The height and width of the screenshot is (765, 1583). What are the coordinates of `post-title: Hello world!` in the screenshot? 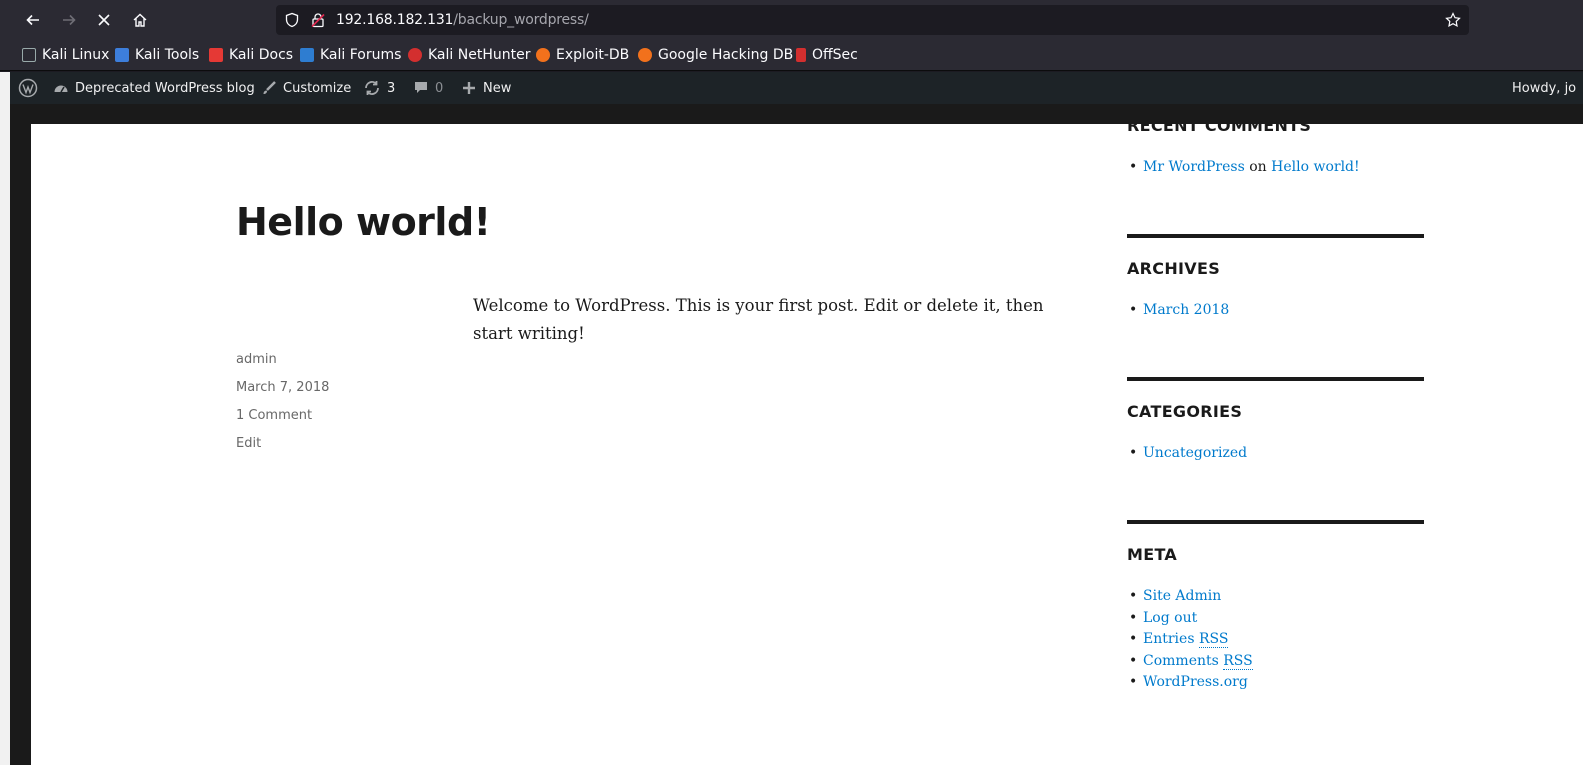 It's located at (363, 222).